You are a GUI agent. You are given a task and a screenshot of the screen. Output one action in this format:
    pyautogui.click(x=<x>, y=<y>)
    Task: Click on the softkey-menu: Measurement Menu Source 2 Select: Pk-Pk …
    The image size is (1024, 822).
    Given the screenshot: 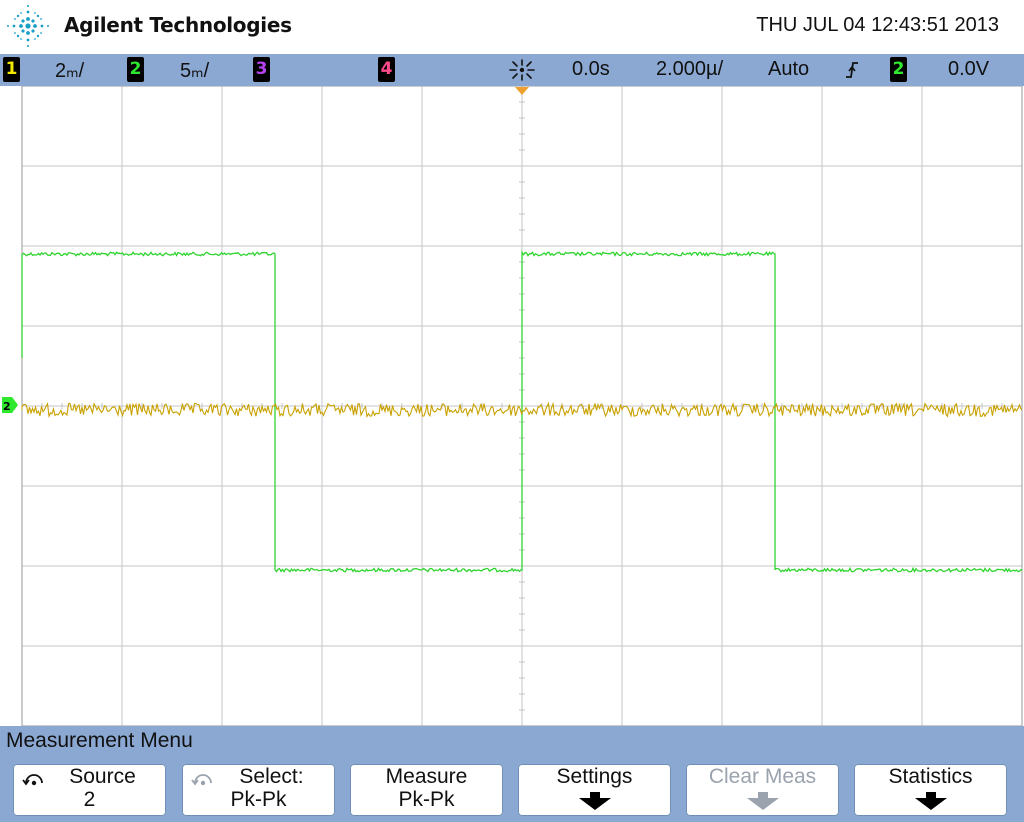 What is the action you would take?
    pyautogui.click(x=512, y=774)
    